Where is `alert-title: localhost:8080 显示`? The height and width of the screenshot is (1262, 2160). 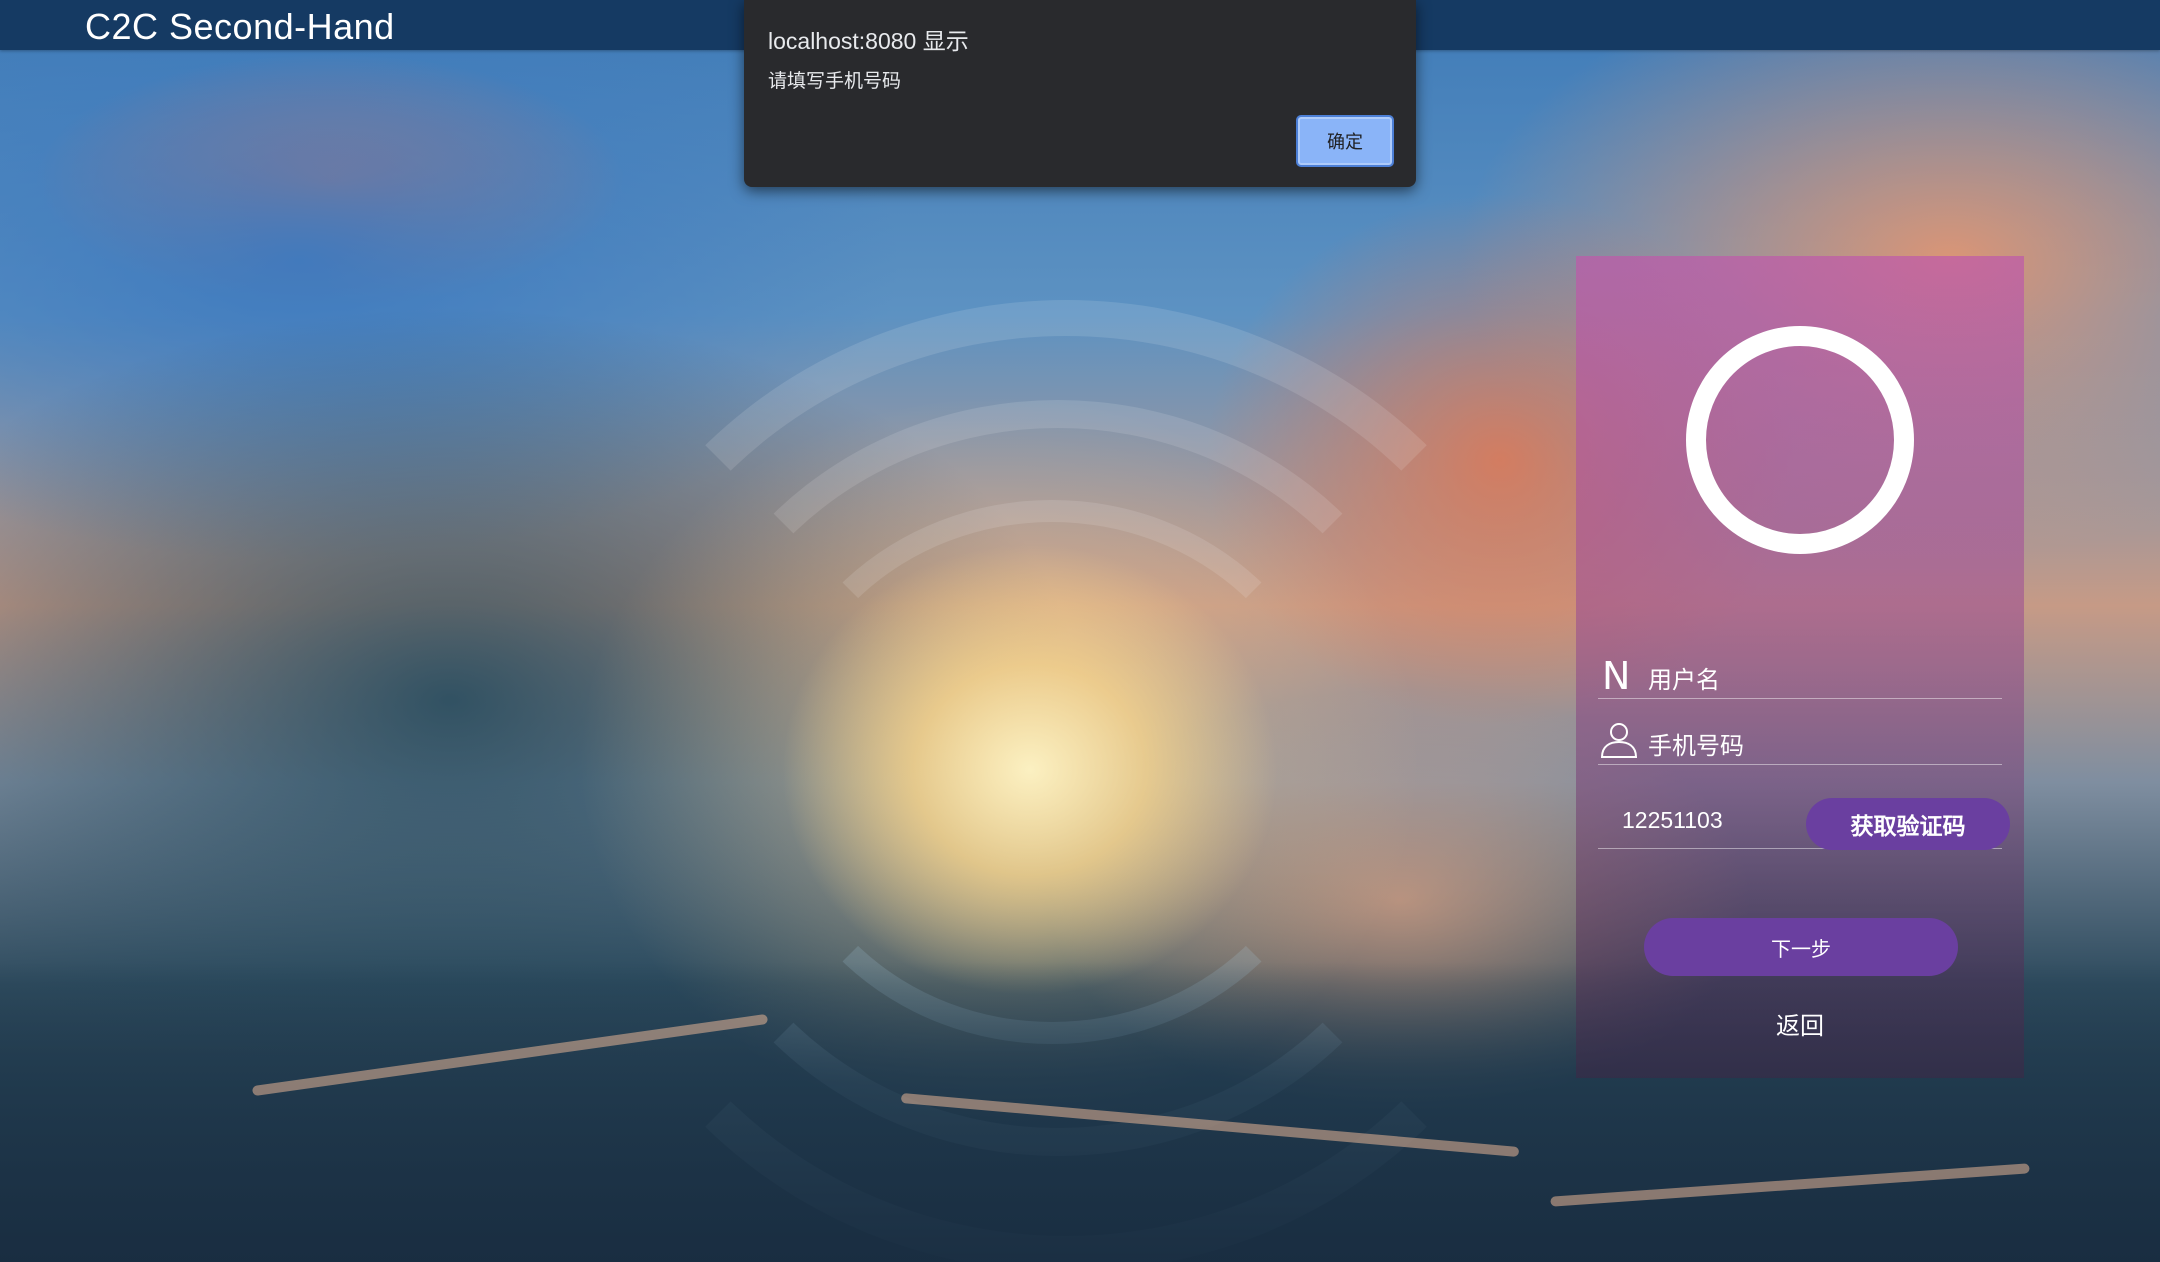 alert-title: localhost:8080 显示 is located at coordinates (868, 41).